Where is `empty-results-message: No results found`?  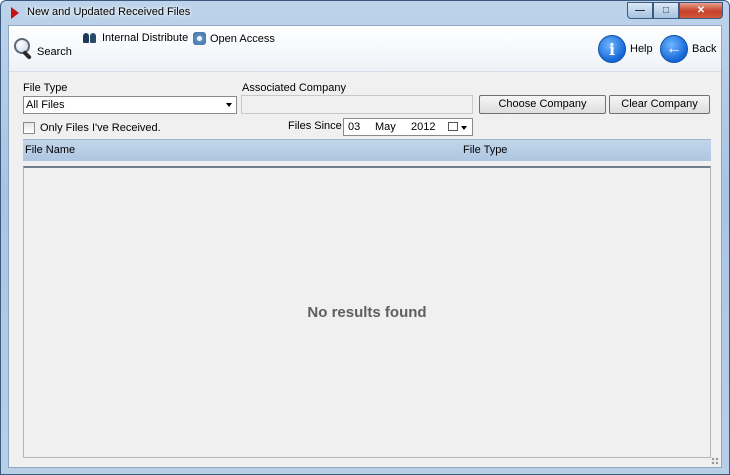 empty-results-message: No results found is located at coordinates (367, 312).